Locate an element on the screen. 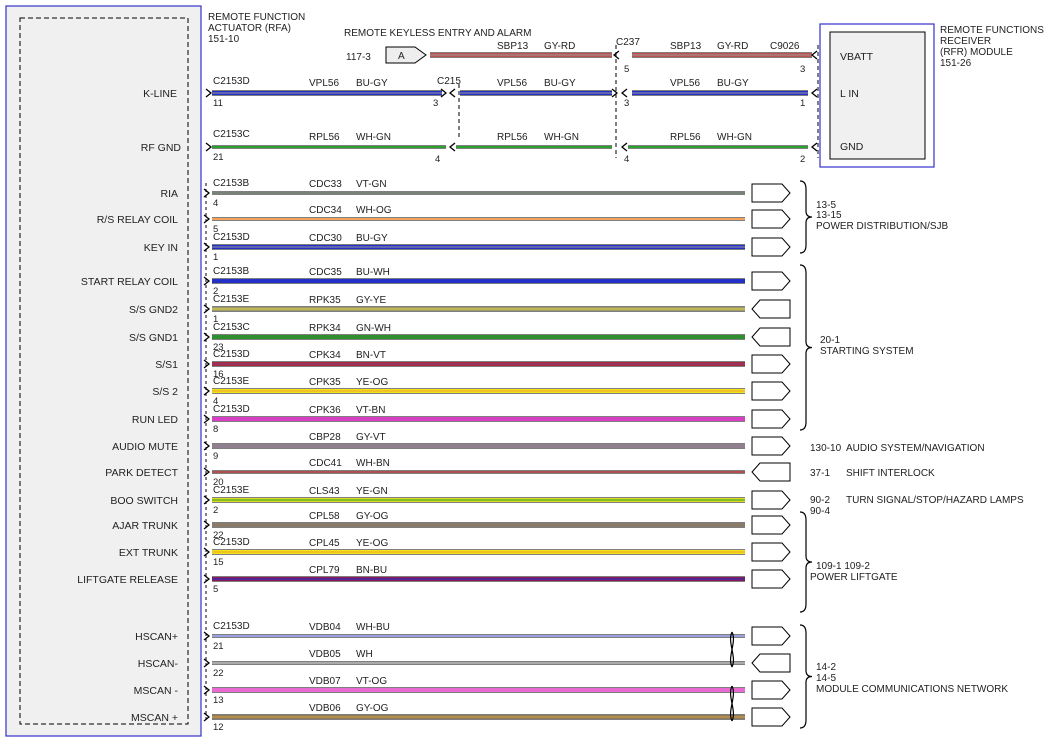 This screenshot has height=745, width=1056. rf-gnd-label: RF GND is located at coordinates (161, 148).